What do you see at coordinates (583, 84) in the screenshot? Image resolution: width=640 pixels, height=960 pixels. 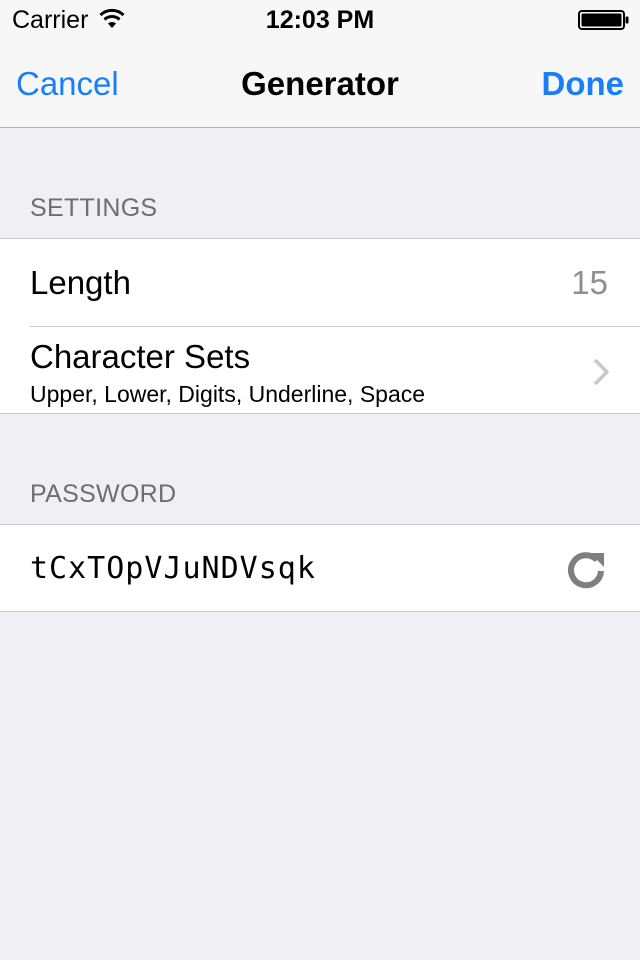 I see `done-button: Done` at bounding box center [583, 84].